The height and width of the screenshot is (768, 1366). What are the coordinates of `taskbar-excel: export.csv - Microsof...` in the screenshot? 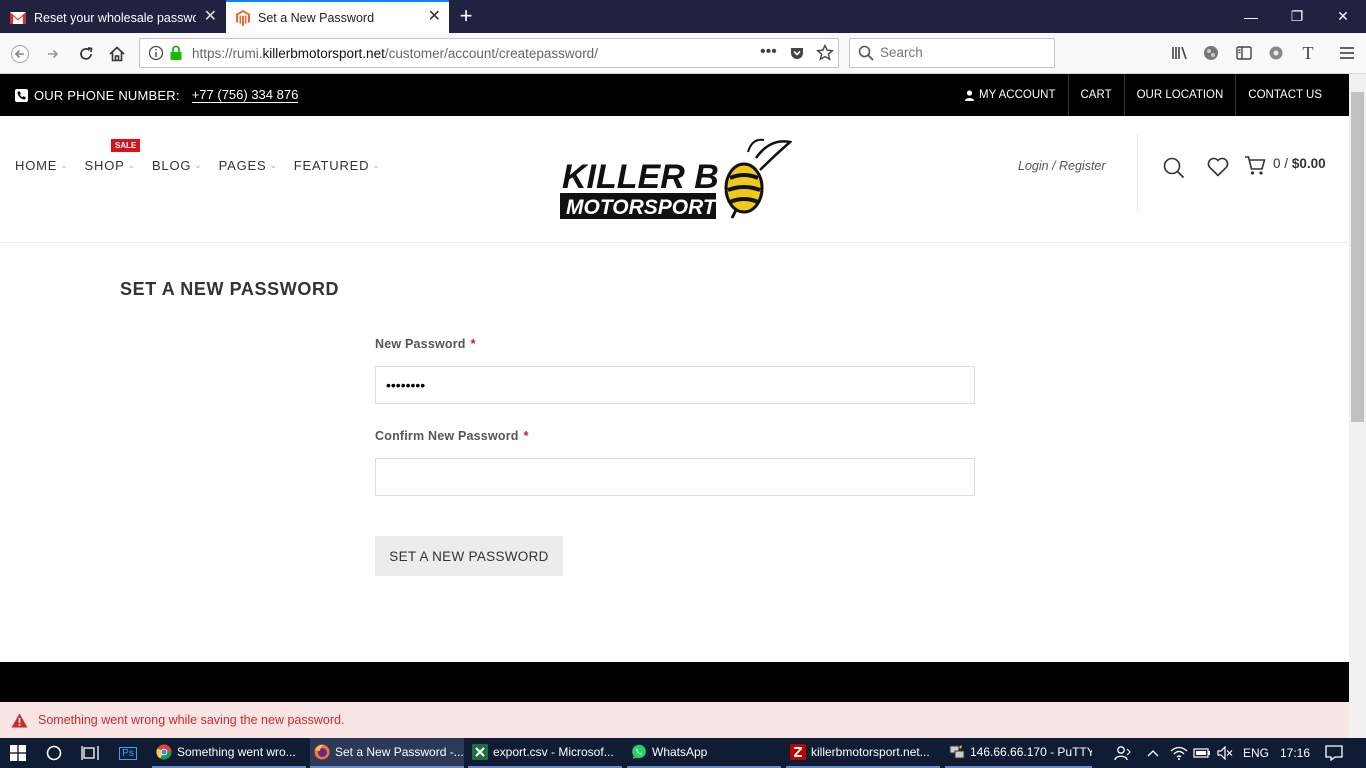 It's located at (545, 753).